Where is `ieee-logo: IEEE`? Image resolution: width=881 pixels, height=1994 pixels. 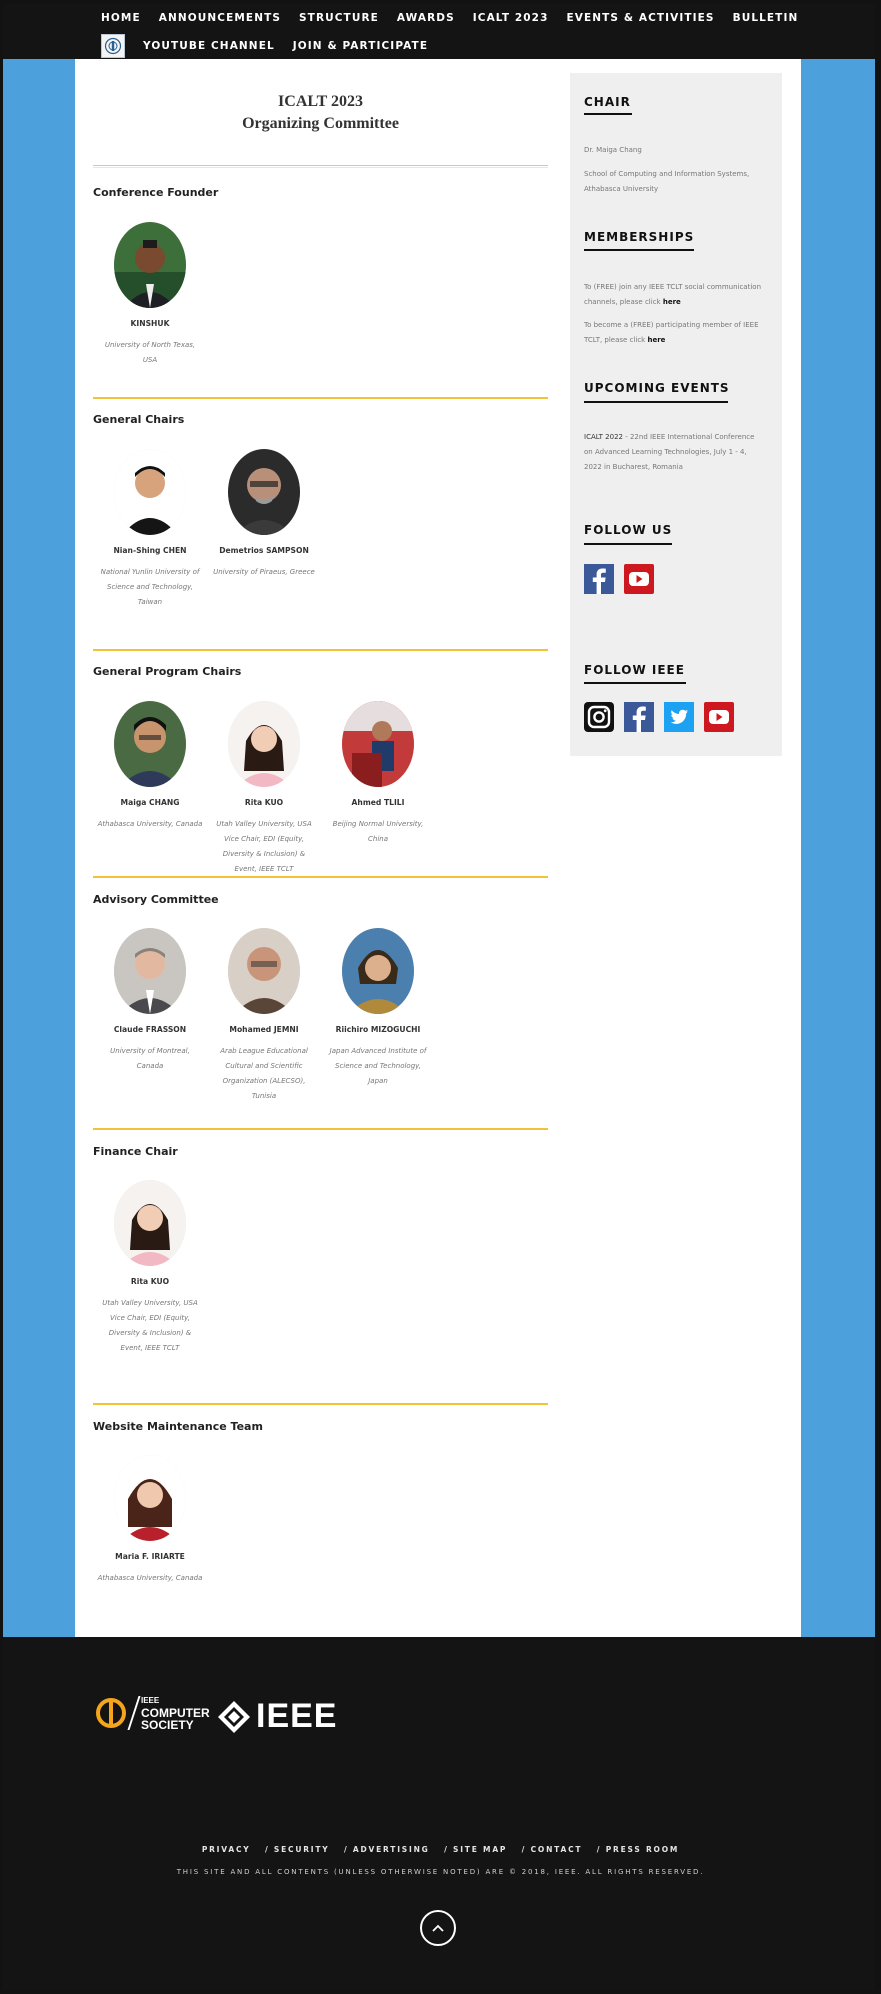
ieee-logo: IEEE is located at coordinates (276, 1716).